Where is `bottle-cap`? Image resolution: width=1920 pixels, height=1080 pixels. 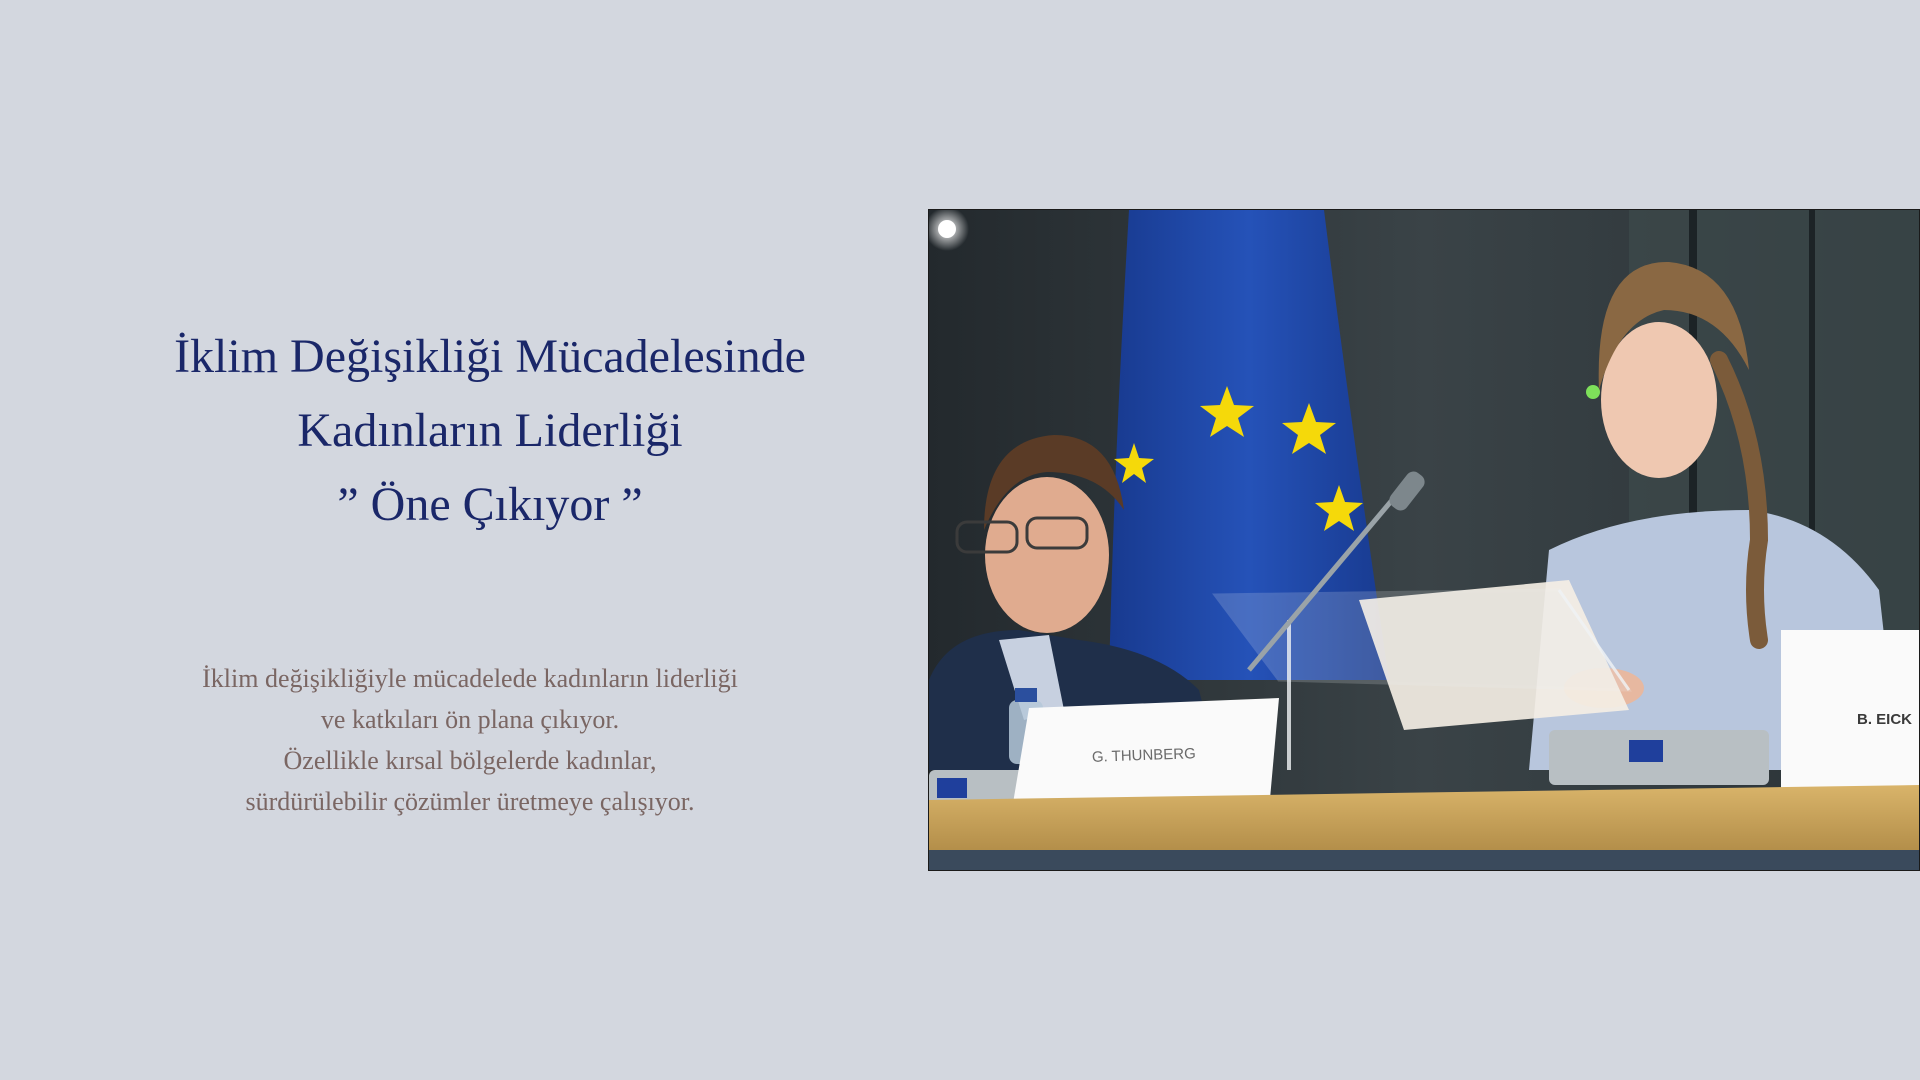 bottle-cap is located at coordinates (1026, 695).